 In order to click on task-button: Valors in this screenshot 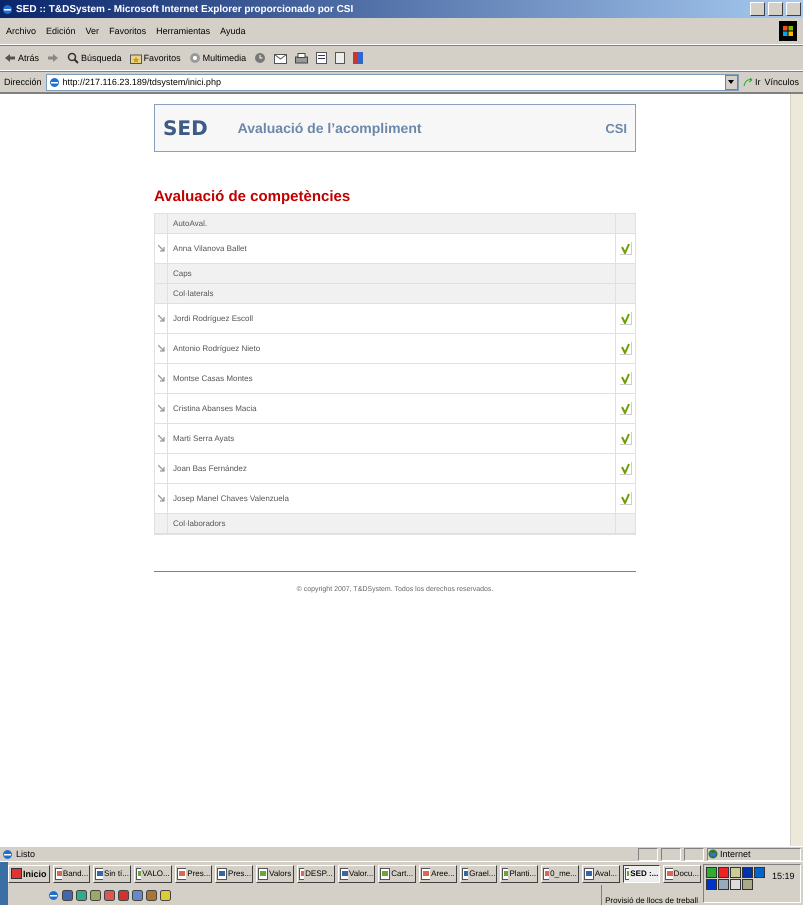, I will do `click(275, 873)`.